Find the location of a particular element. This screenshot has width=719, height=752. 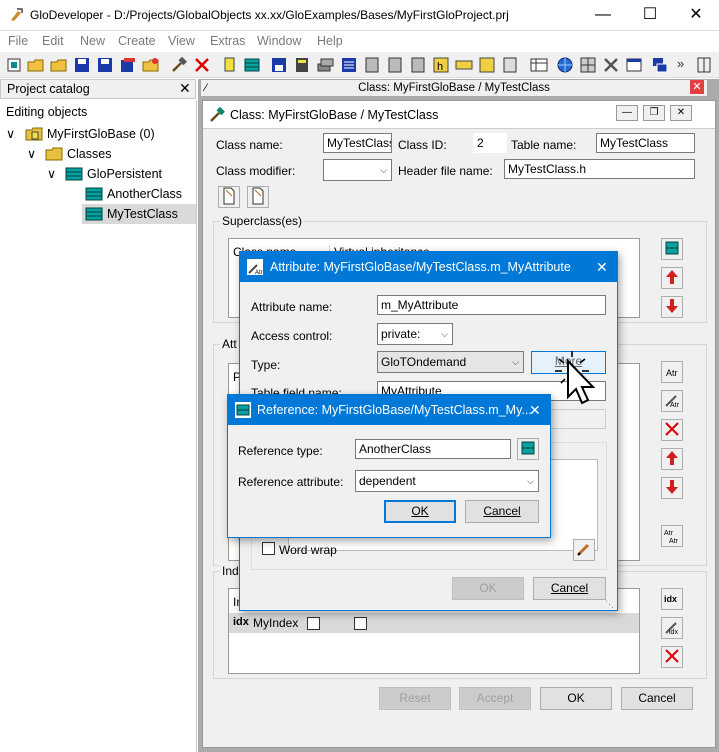

doc-icon is located at coordinates (372, 65).